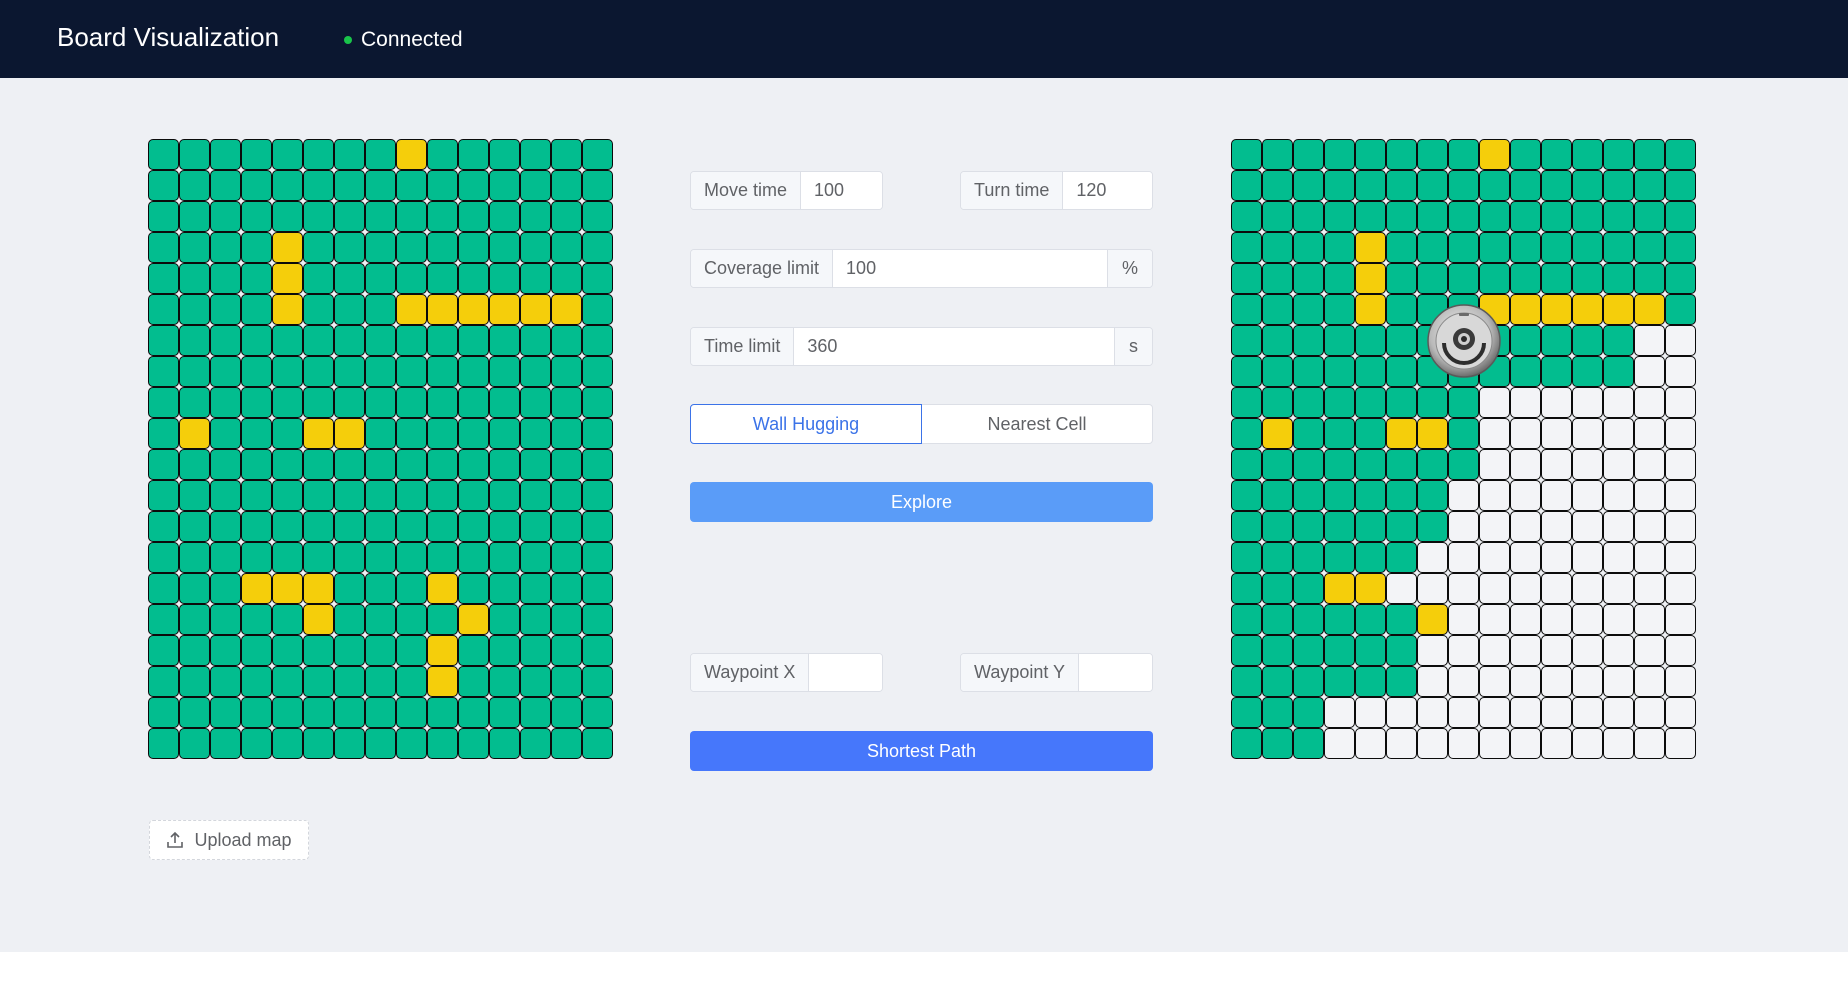  What do you see at coordinates (845, 672) in the screenshot?
I see `waypoint-x-input` at bounding box center [845, 672].